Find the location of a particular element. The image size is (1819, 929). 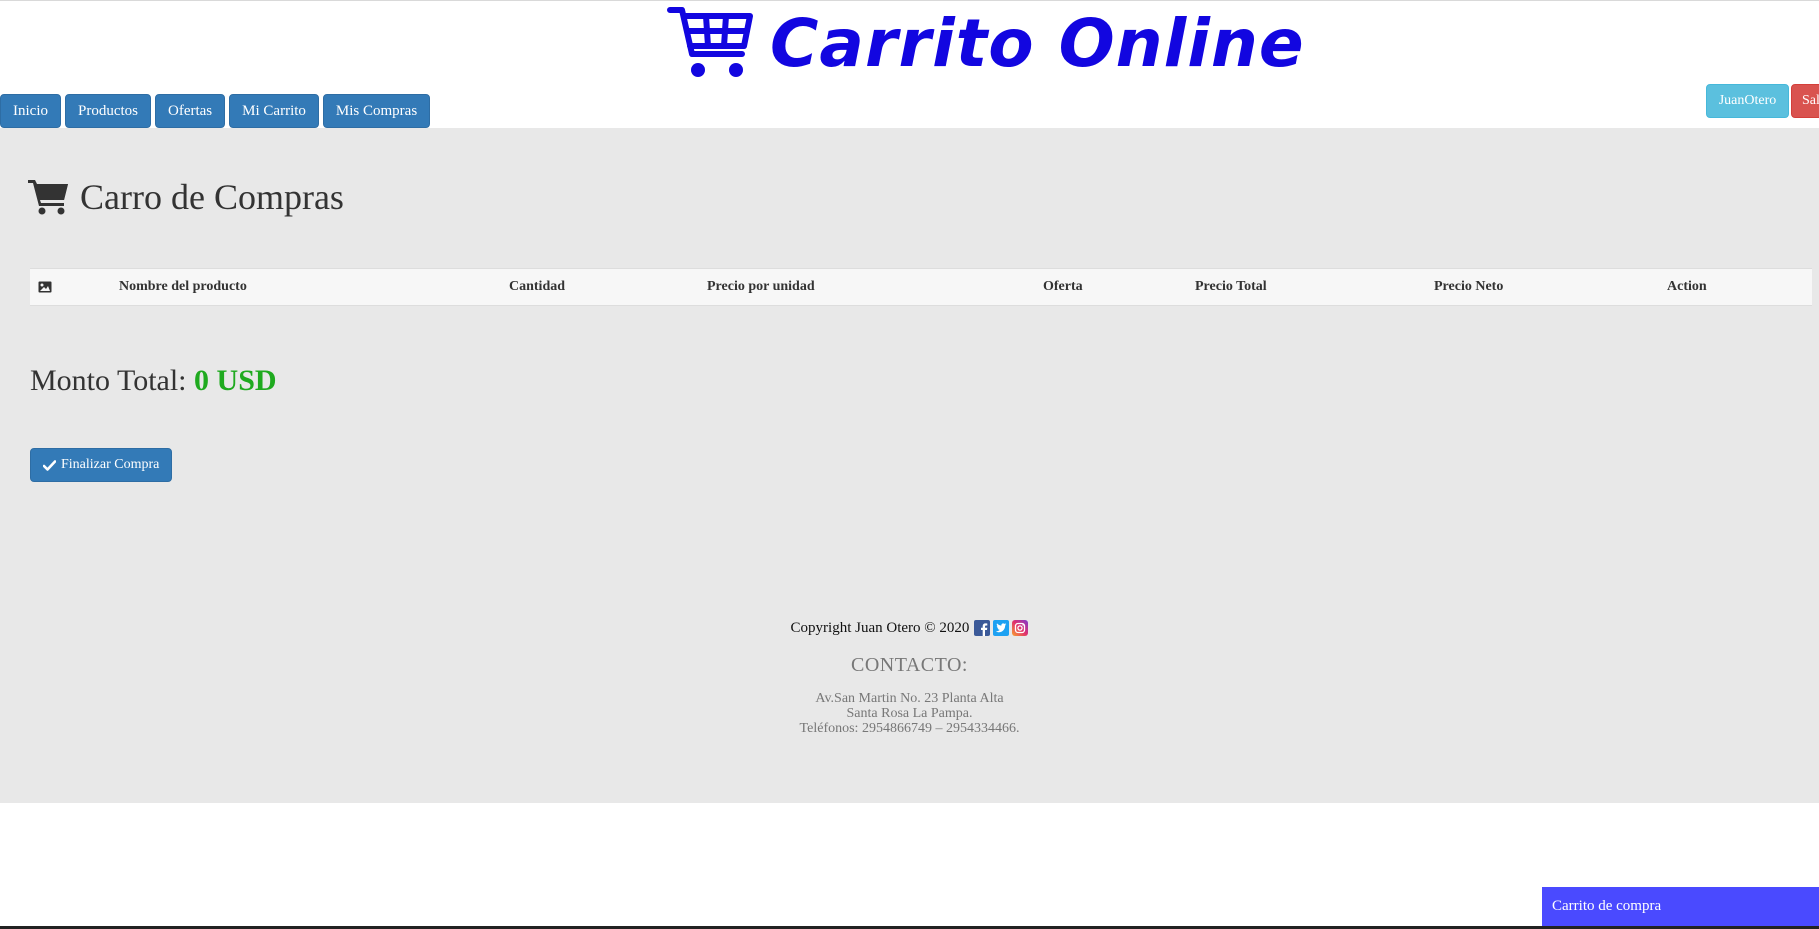

checkout-button: Finalizar Compra is located at coordinates (101, 465).